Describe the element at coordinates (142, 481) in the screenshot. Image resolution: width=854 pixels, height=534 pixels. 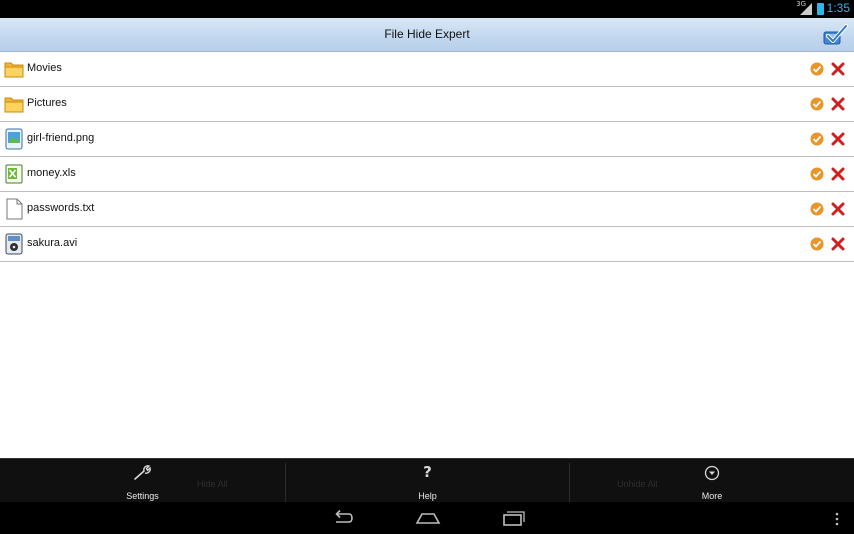
I see `settings-button: Settings` at that location.